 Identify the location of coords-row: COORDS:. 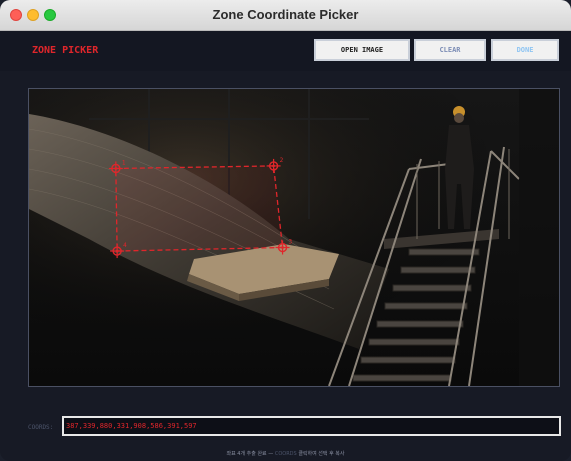
(285, 426).